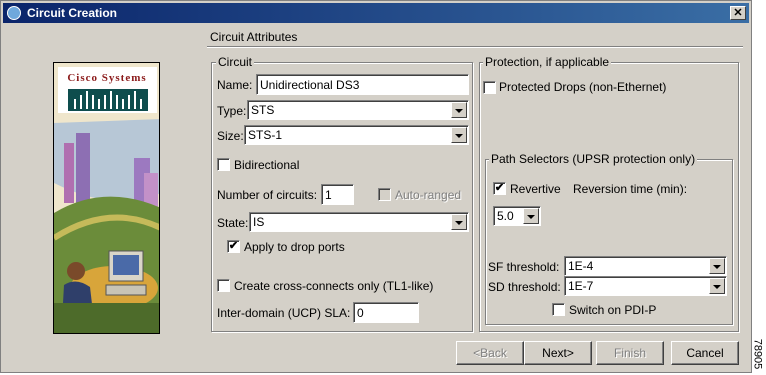 This screenshot has height=375, width=766. What do you see at coordinates (14, 13) in the screenshot?
I see `app-icon` at bounding box center [14, 13].